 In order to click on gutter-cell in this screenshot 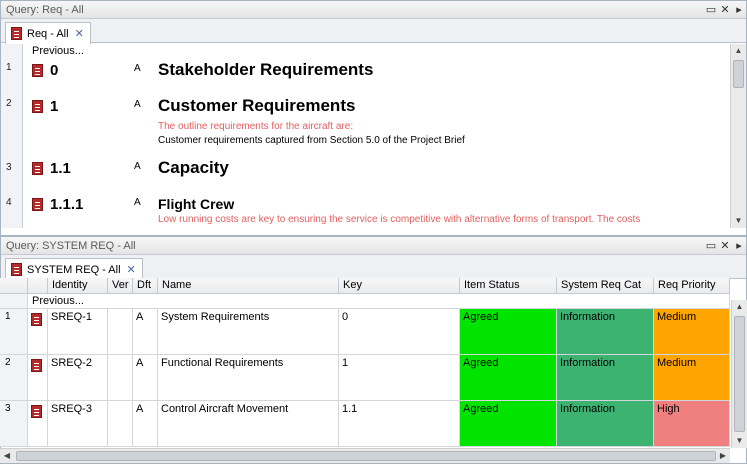, I will do `click(14, 301)`.